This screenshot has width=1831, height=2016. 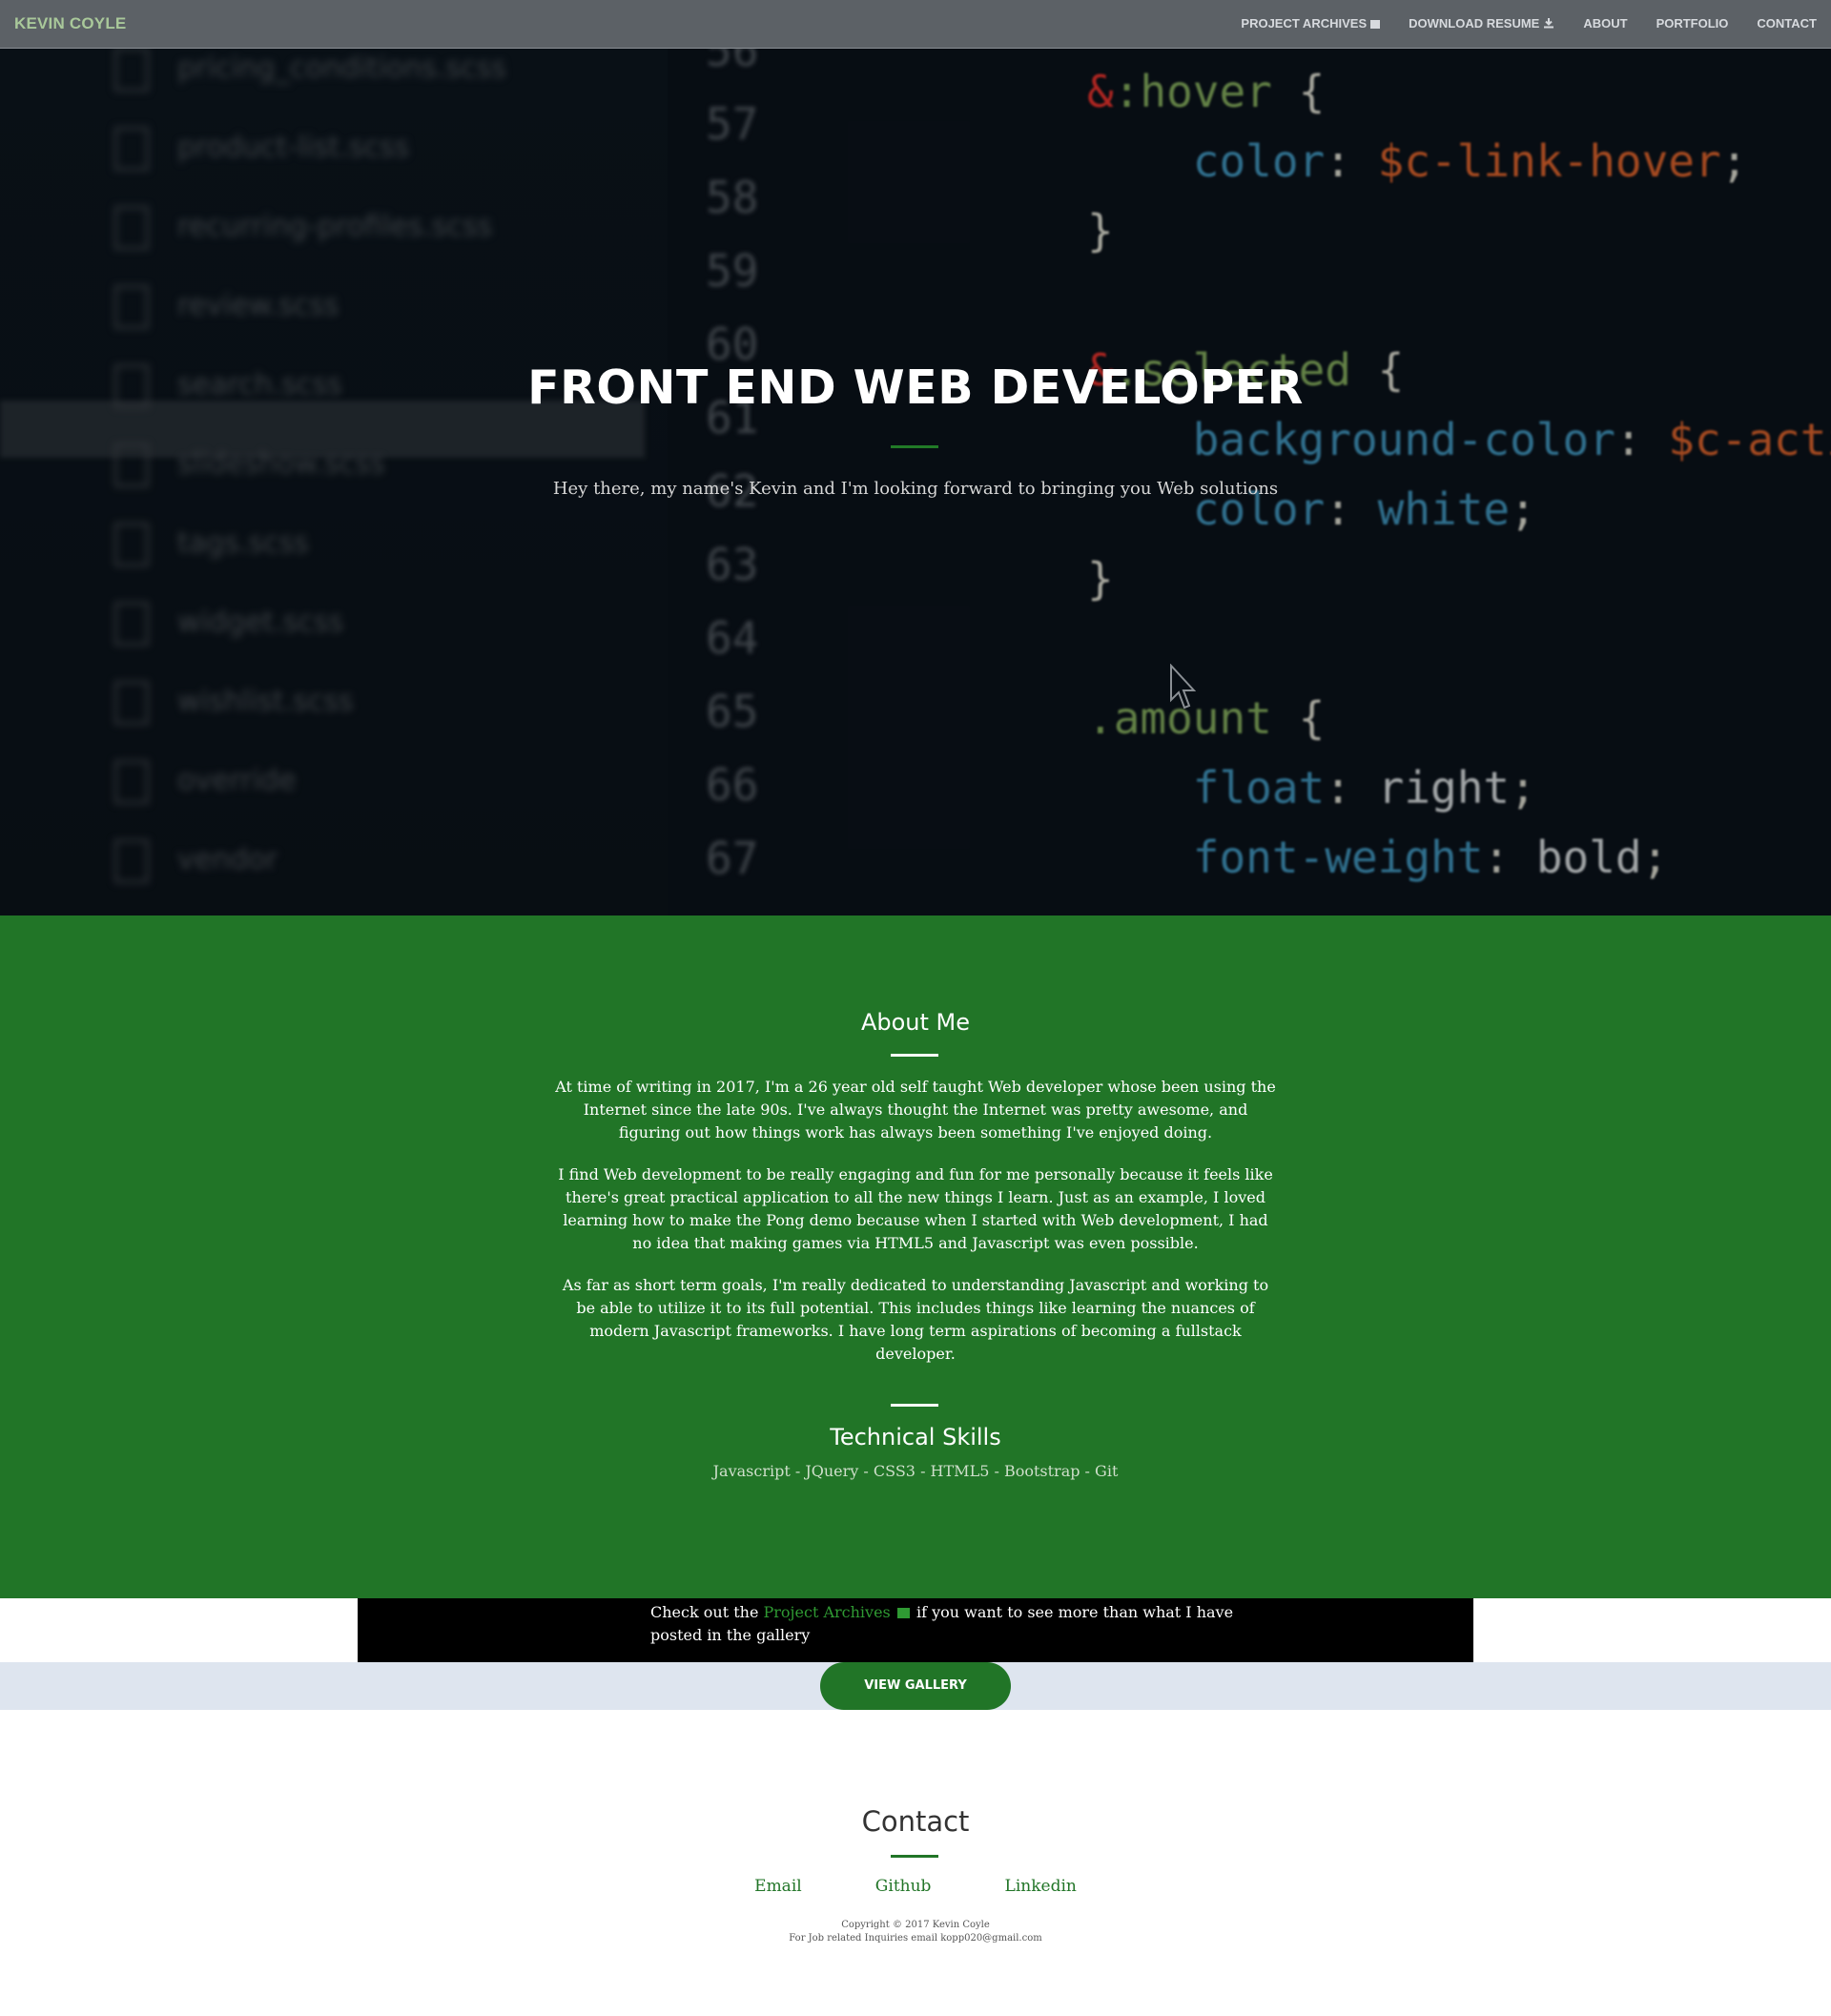 I want to click on mouse-cursor-icon, so click(x=1183, y=687).